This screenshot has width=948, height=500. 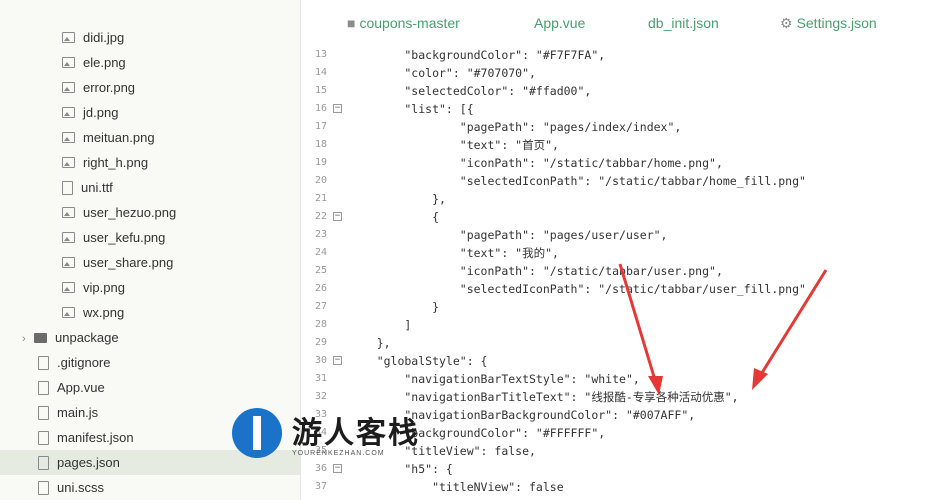 What do you see at coordinates (723, 329) in the screenshot?
I see `annotation-arrows` at bounding box center [723, 329].